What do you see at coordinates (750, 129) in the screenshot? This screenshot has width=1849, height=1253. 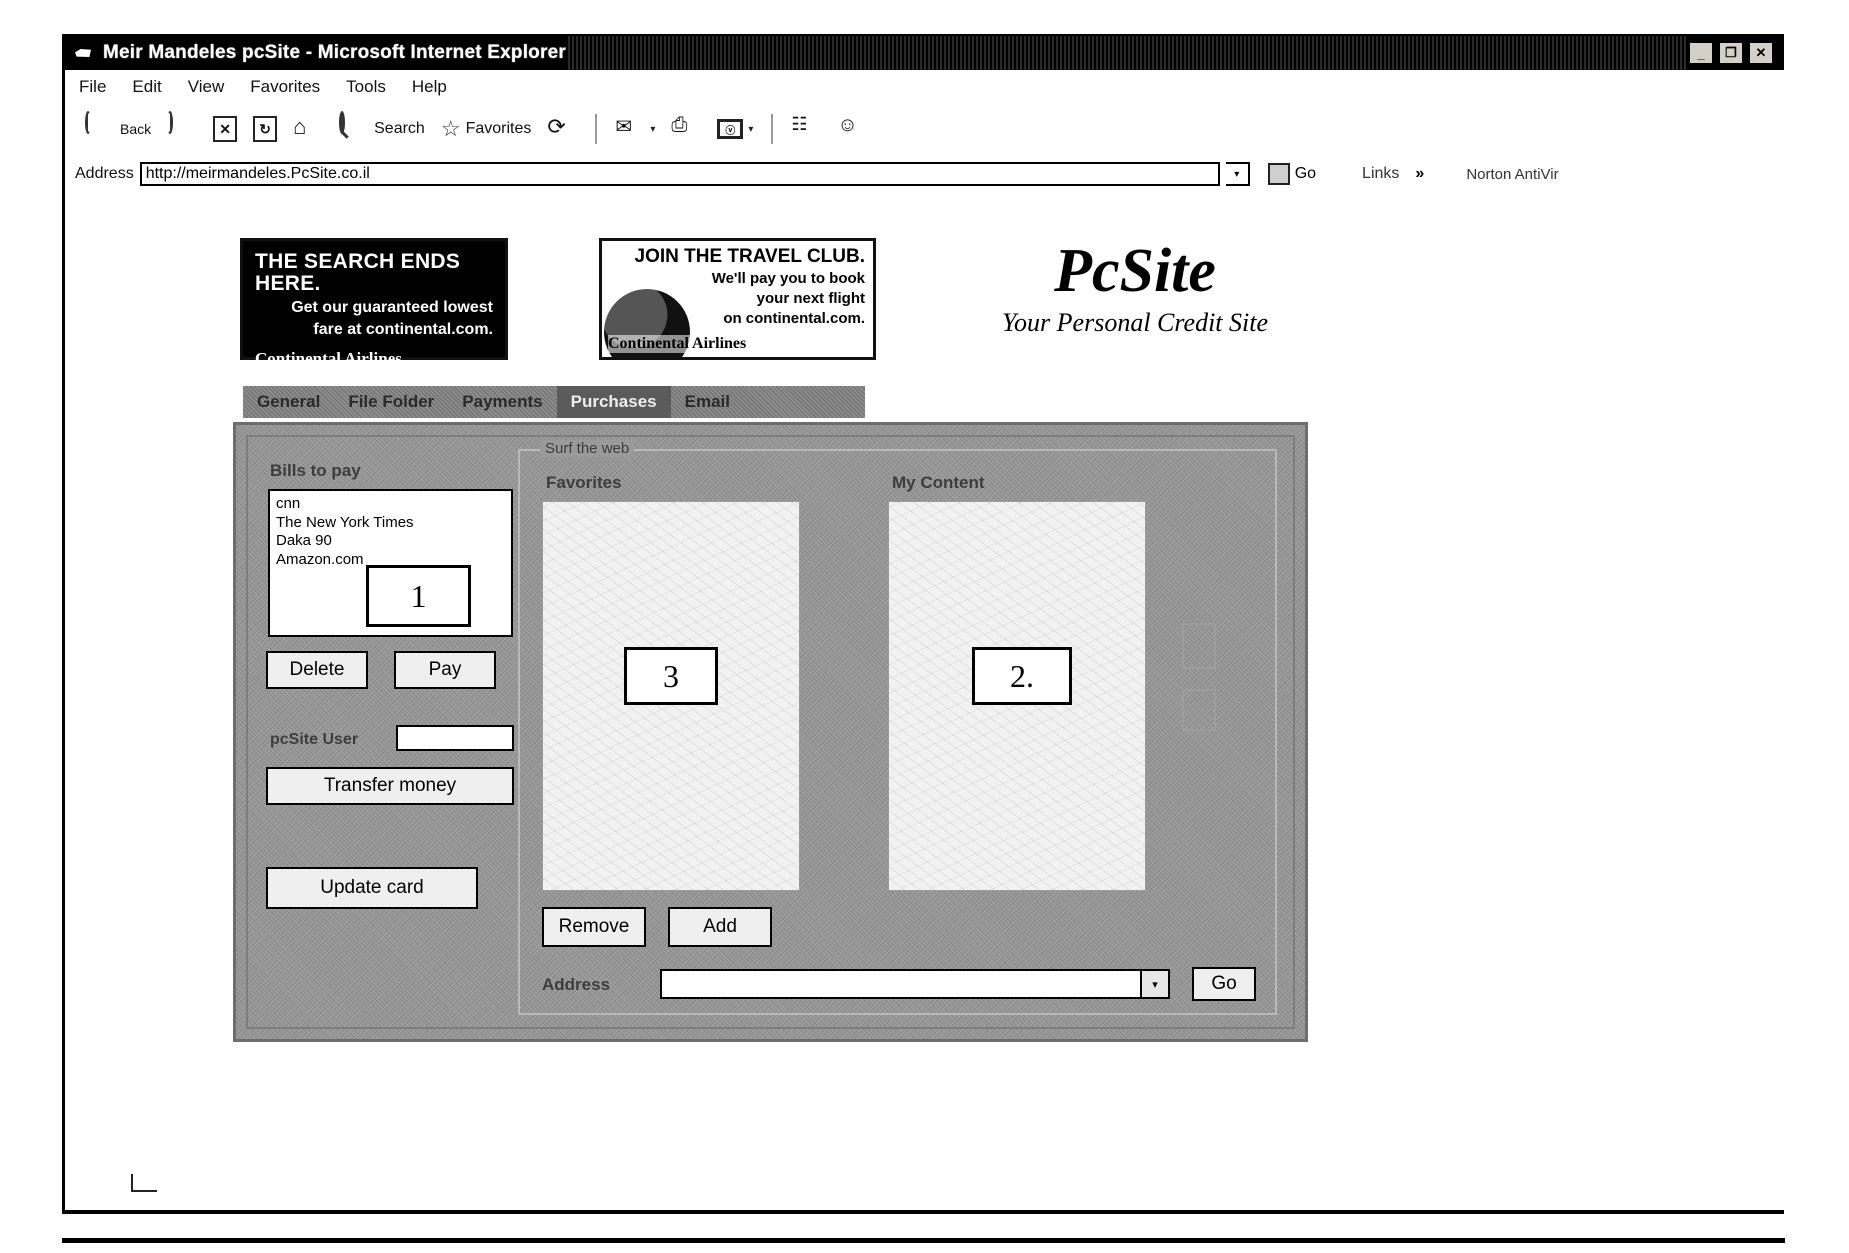 I see `edit-chevron-down-icon: ▾` at bounding box center [750, 129].